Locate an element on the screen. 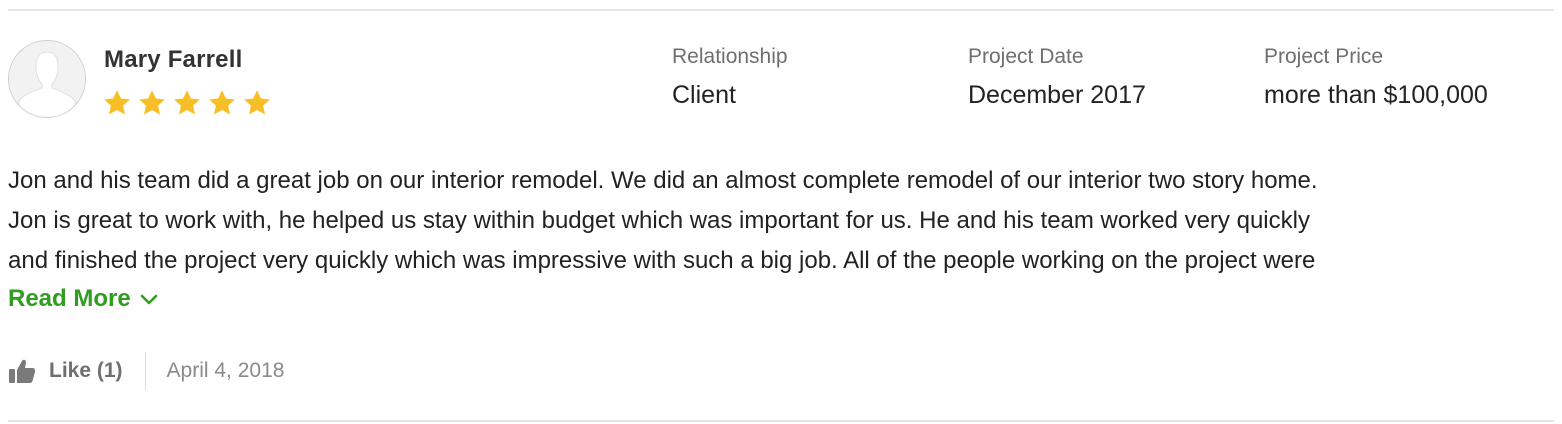 Image resolution: width=1562 pixels, height=424 pixels. avatar is located at coordinates (47, 79).